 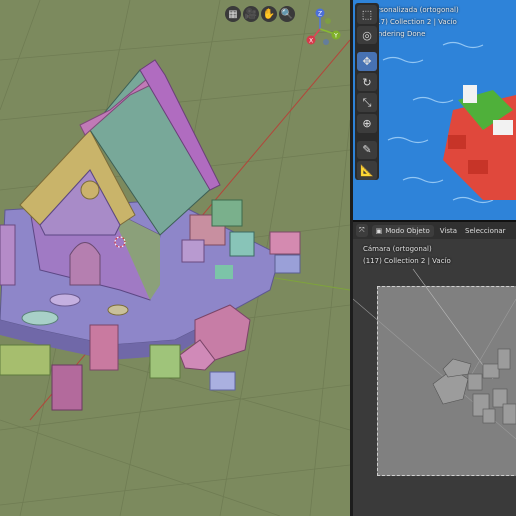 What do you see at coordinates (325, 26) in the screenshot?
I see `axis-gizmo: Z Y X` at bounding box center [325, 26].